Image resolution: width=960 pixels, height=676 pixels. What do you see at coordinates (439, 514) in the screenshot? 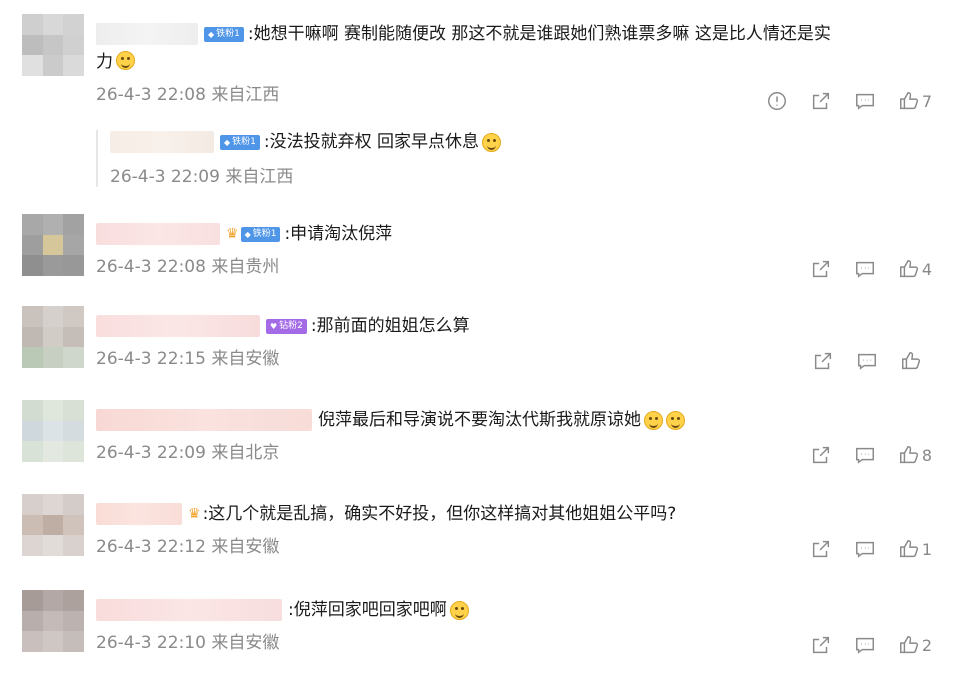
I see `comment-text: :这几个就是乱搞，确实不好投，但你这样搞对其他姐姐公平吗?` at bounding box center [439, 514].